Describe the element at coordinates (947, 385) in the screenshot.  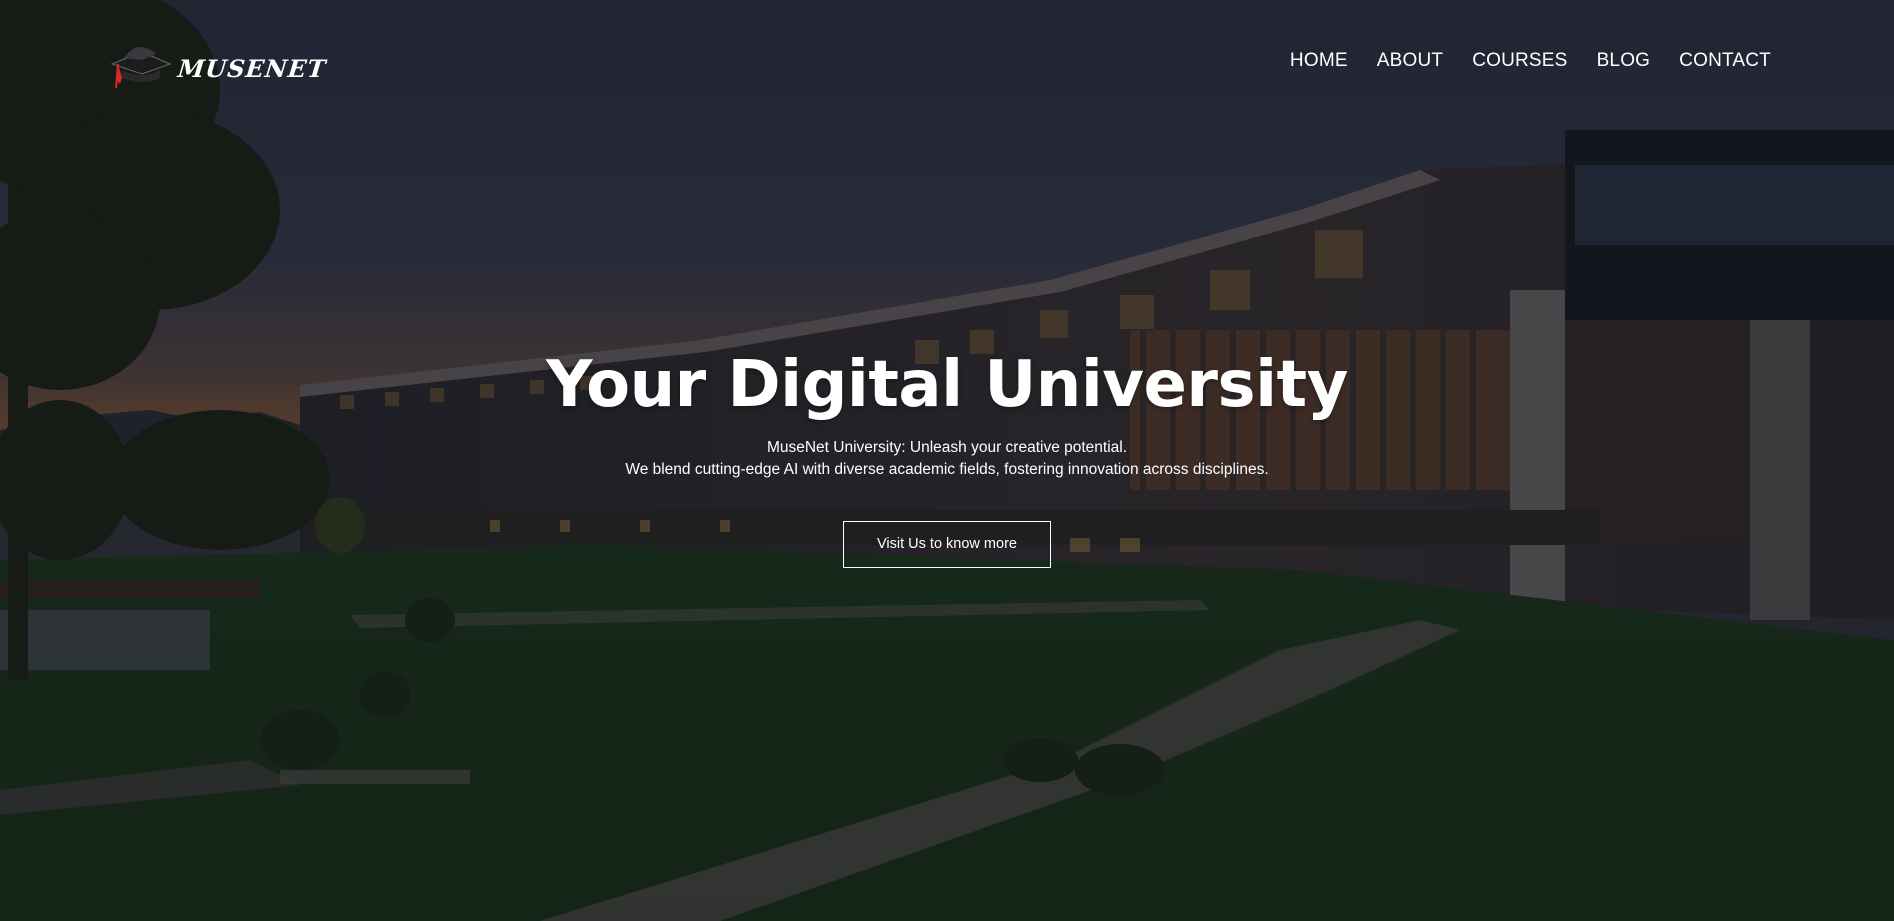
I see `hero-title: Your Digital University` at that location.